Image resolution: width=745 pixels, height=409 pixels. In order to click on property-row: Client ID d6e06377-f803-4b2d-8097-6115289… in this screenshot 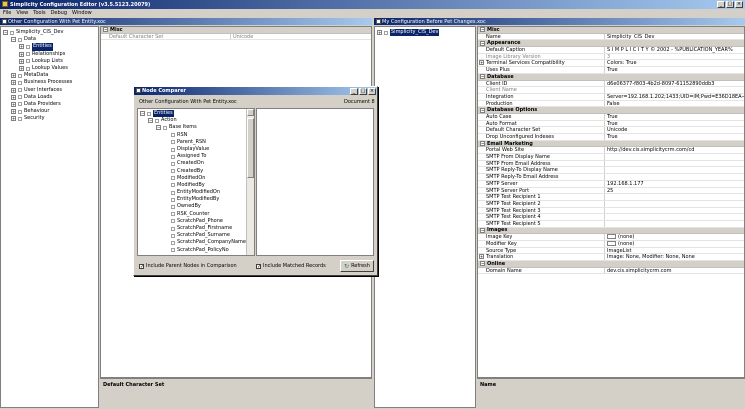, I will do `click(611, 84)`.